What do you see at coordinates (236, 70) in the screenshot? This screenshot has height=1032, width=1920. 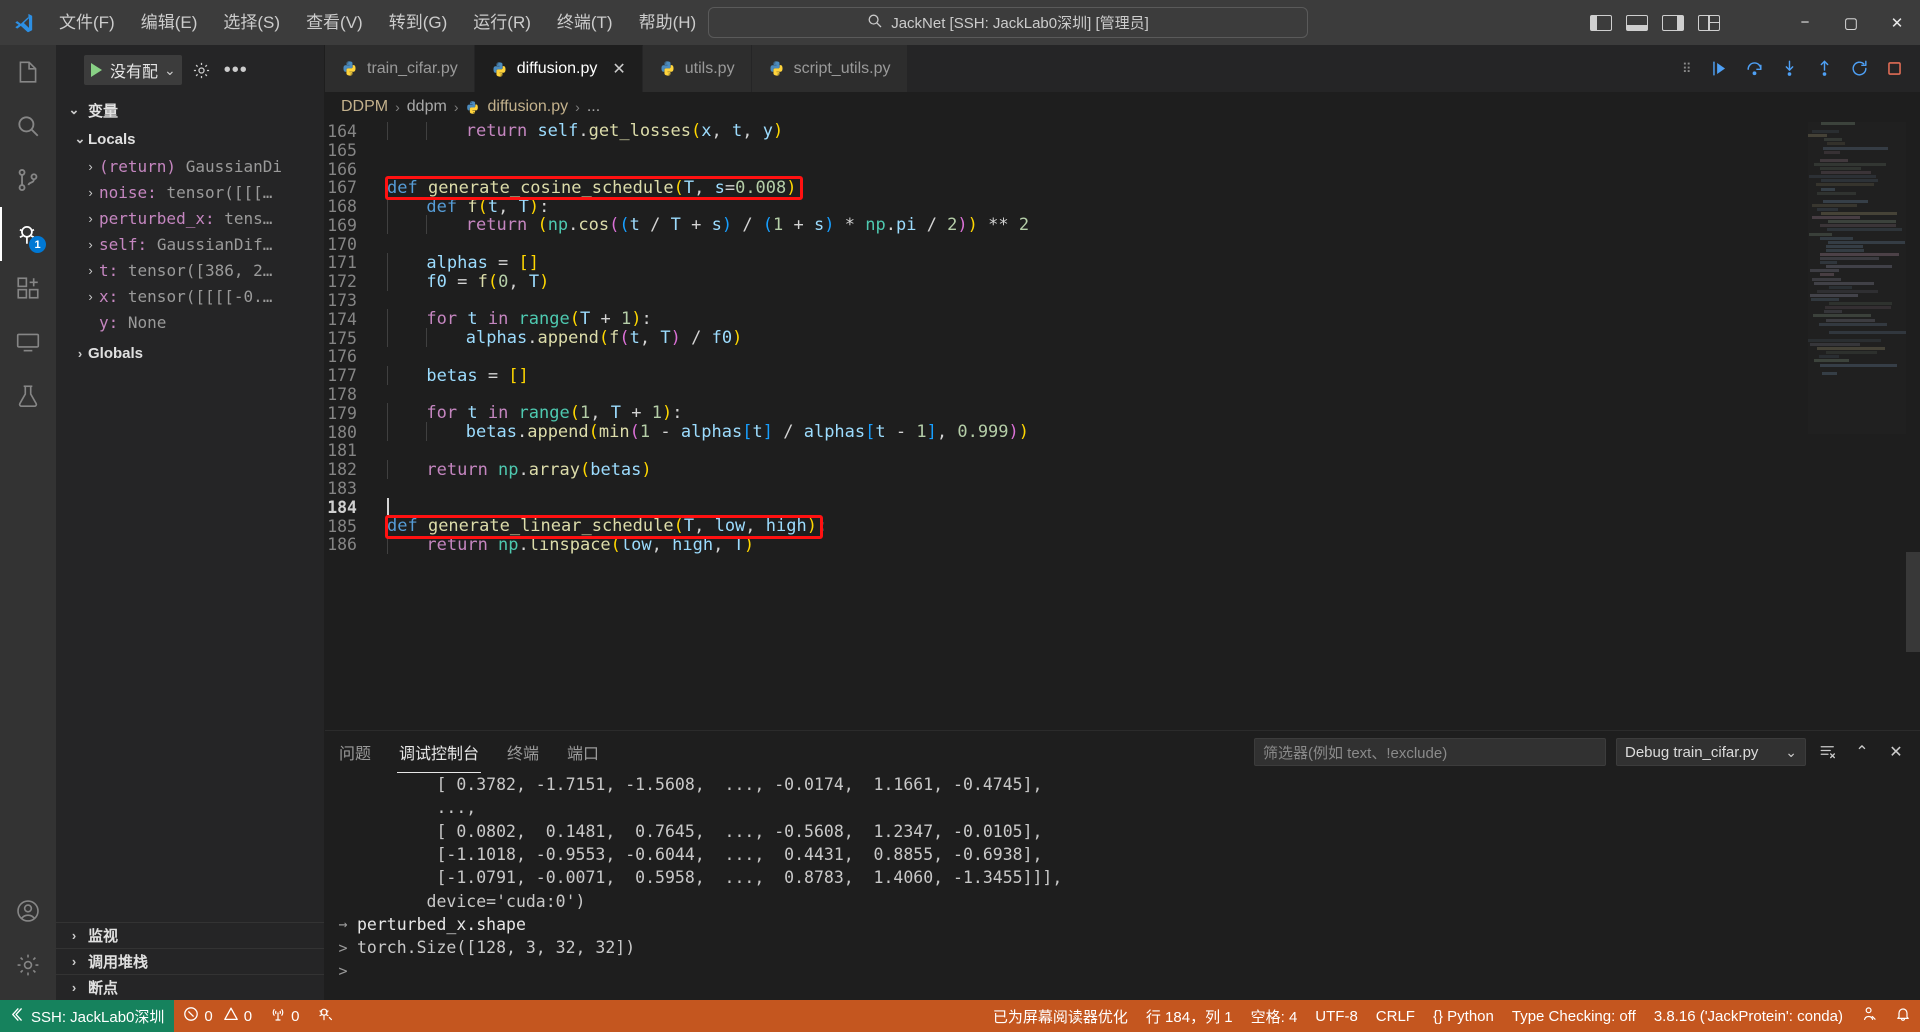 I see `ellipsis-icon: •••` at bounding box center [236, 70].